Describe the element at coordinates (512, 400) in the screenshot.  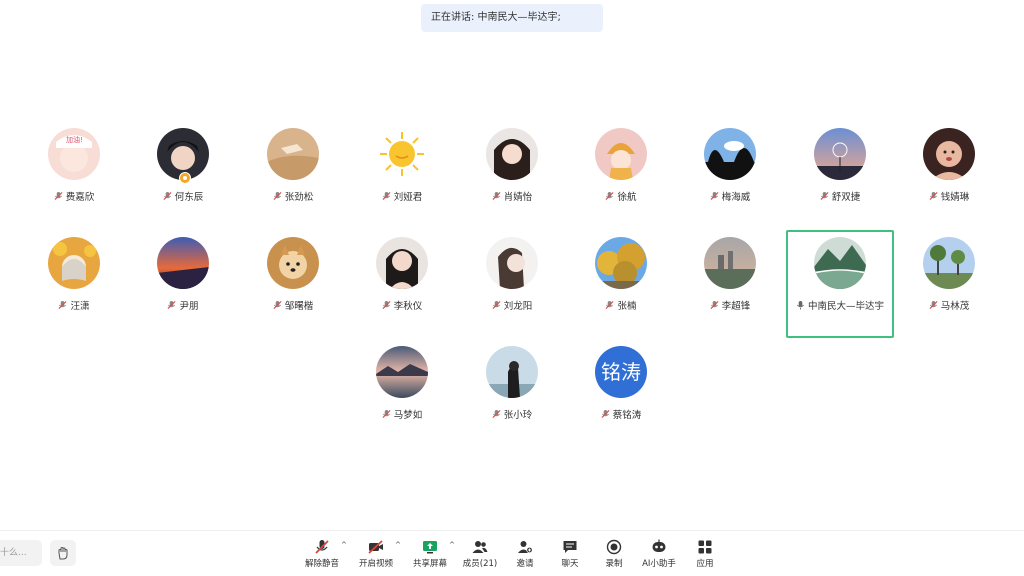
I see `participant-tile: 张小玲` at that location.